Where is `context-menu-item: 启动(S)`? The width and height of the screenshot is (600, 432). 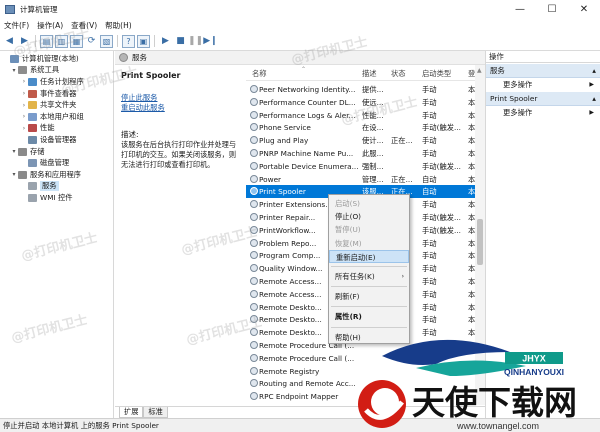 context-menu-item: 启动(S) is located at coordinates (369, 203).